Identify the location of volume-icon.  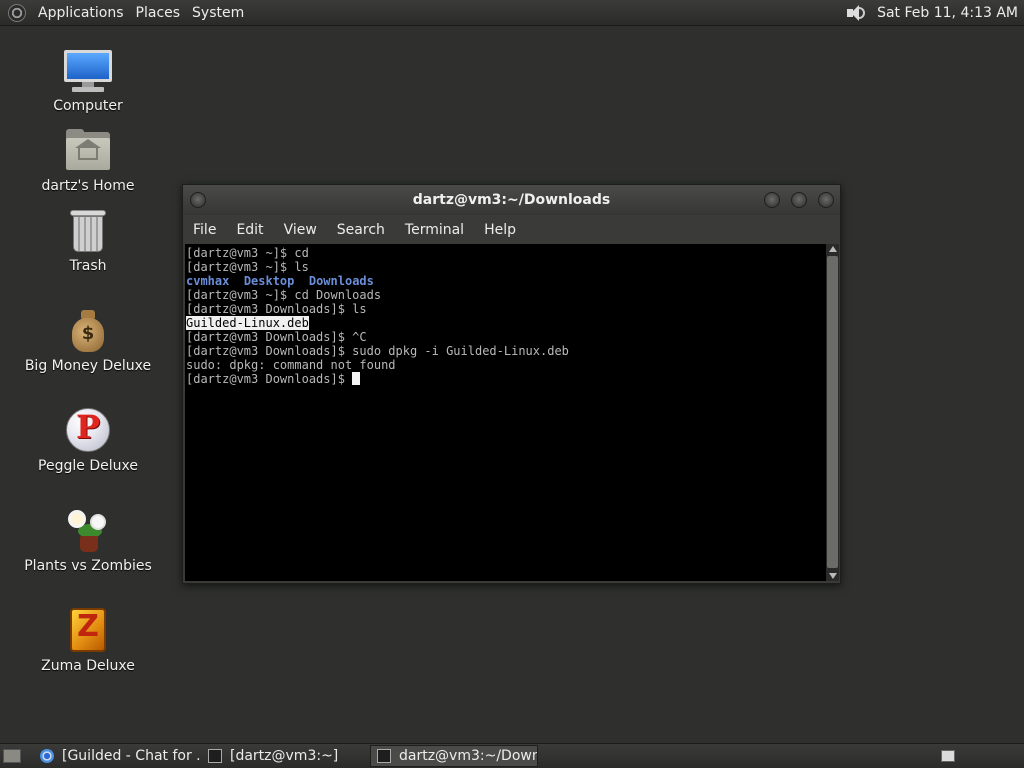
(856, 13).